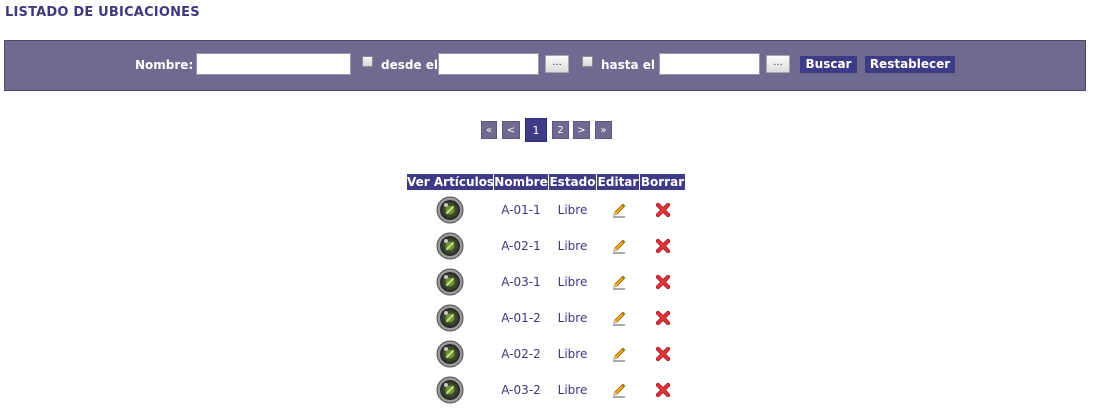  Describe the element at coordinates (489, 130) in the screenshot. I see `page-first-button: «` at that location.